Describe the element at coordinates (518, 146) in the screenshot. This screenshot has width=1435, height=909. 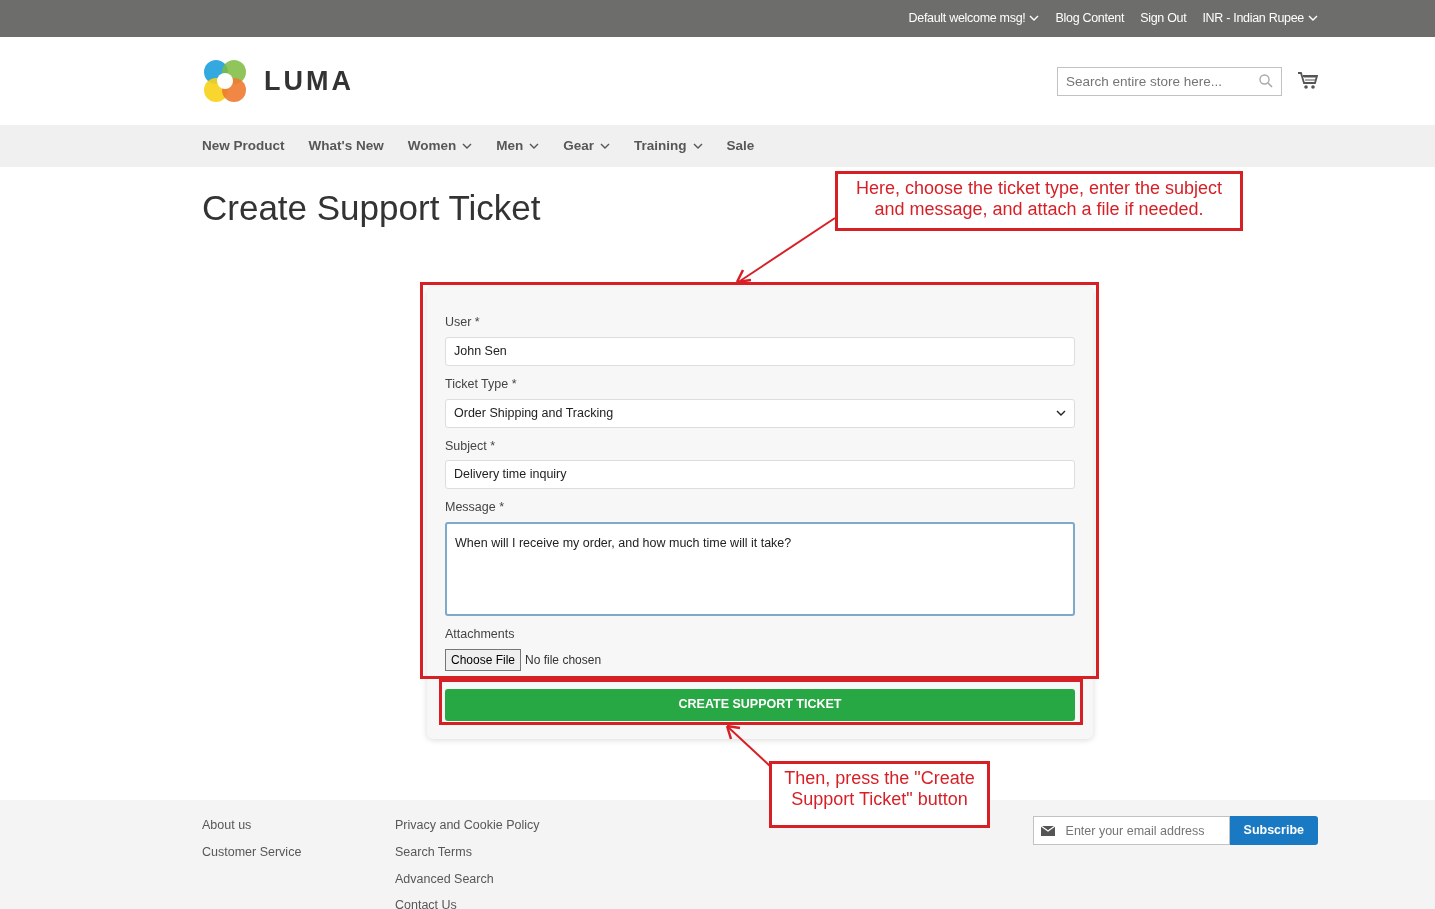
I see `nav-item: Men` at that location.